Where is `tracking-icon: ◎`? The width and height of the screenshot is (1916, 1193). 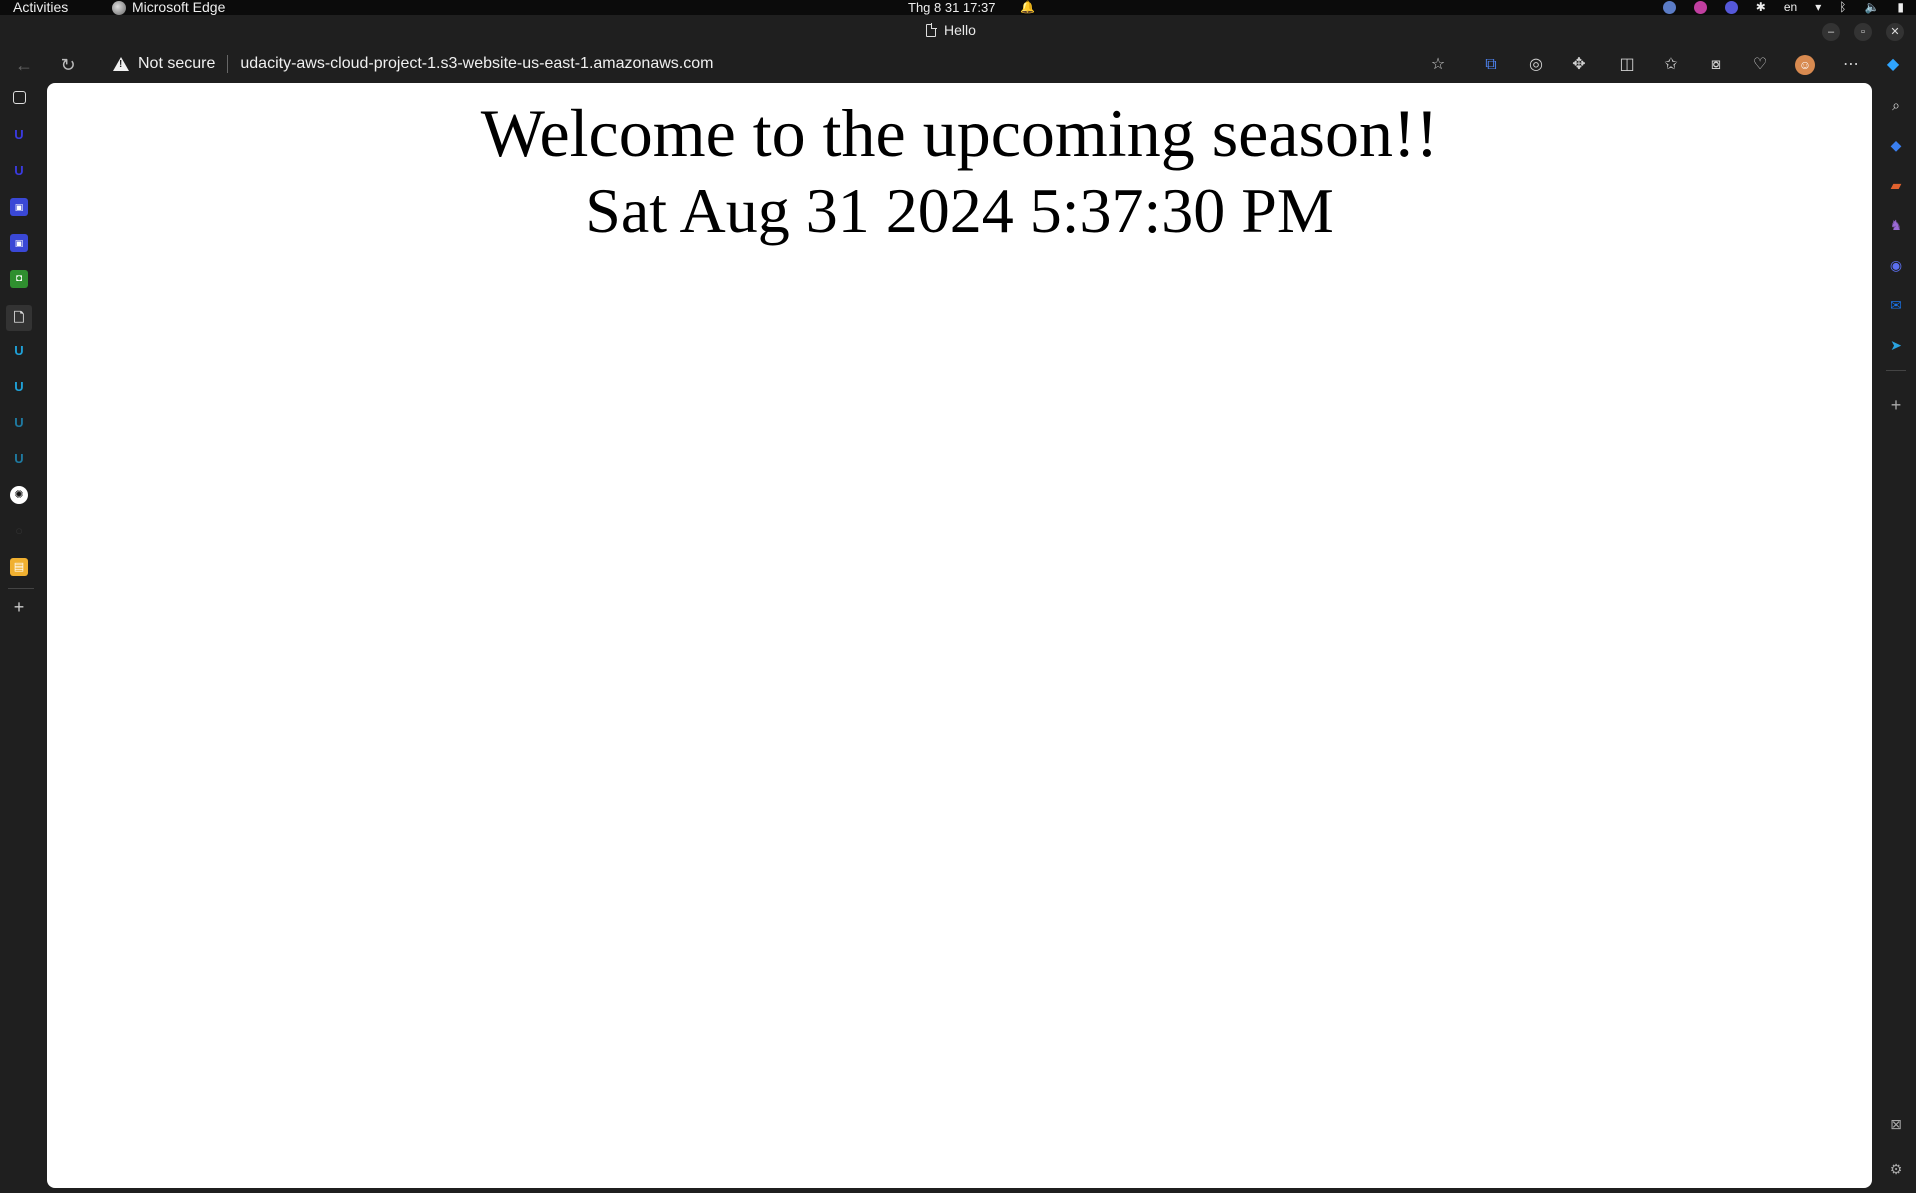
tracking-icon: ◎ is located at coordinates (1536, 65).